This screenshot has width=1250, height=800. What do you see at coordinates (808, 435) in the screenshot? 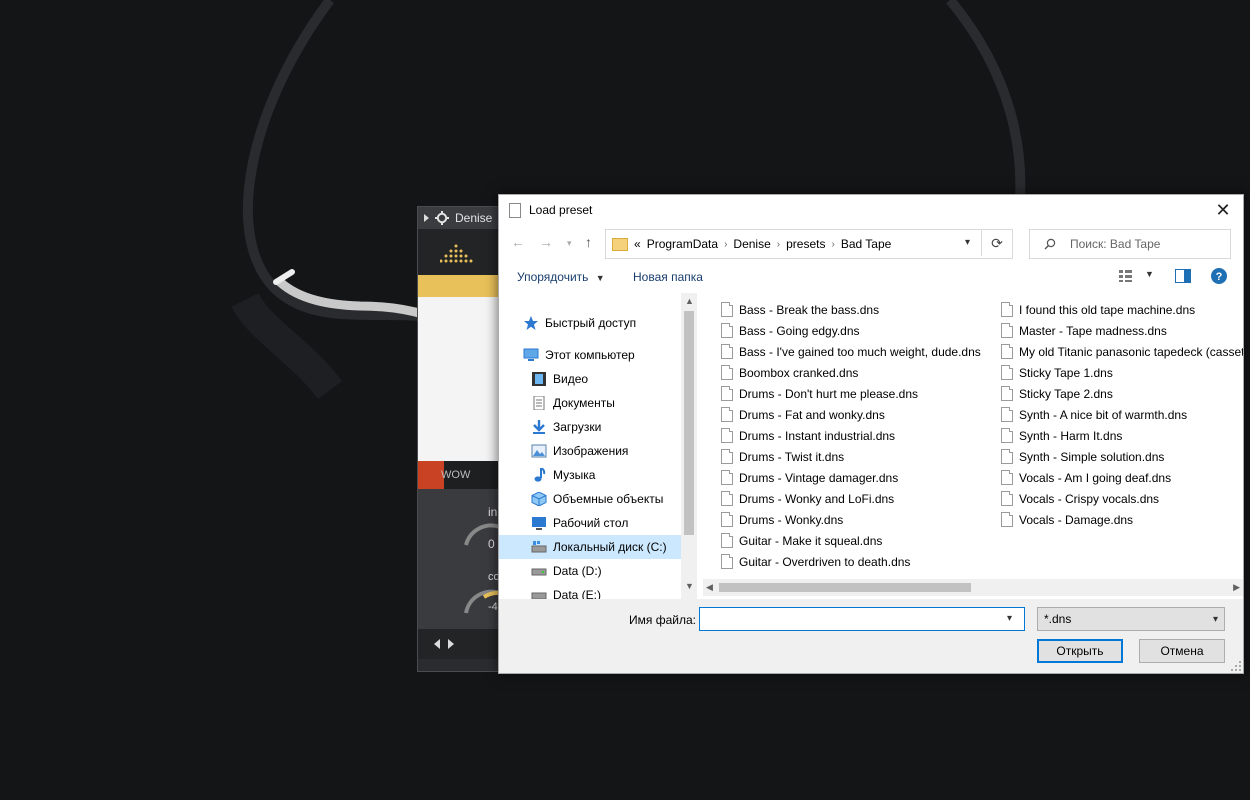
I see `file-item: Drums - Instant industrial.dns` at bounding box center [808, 435].